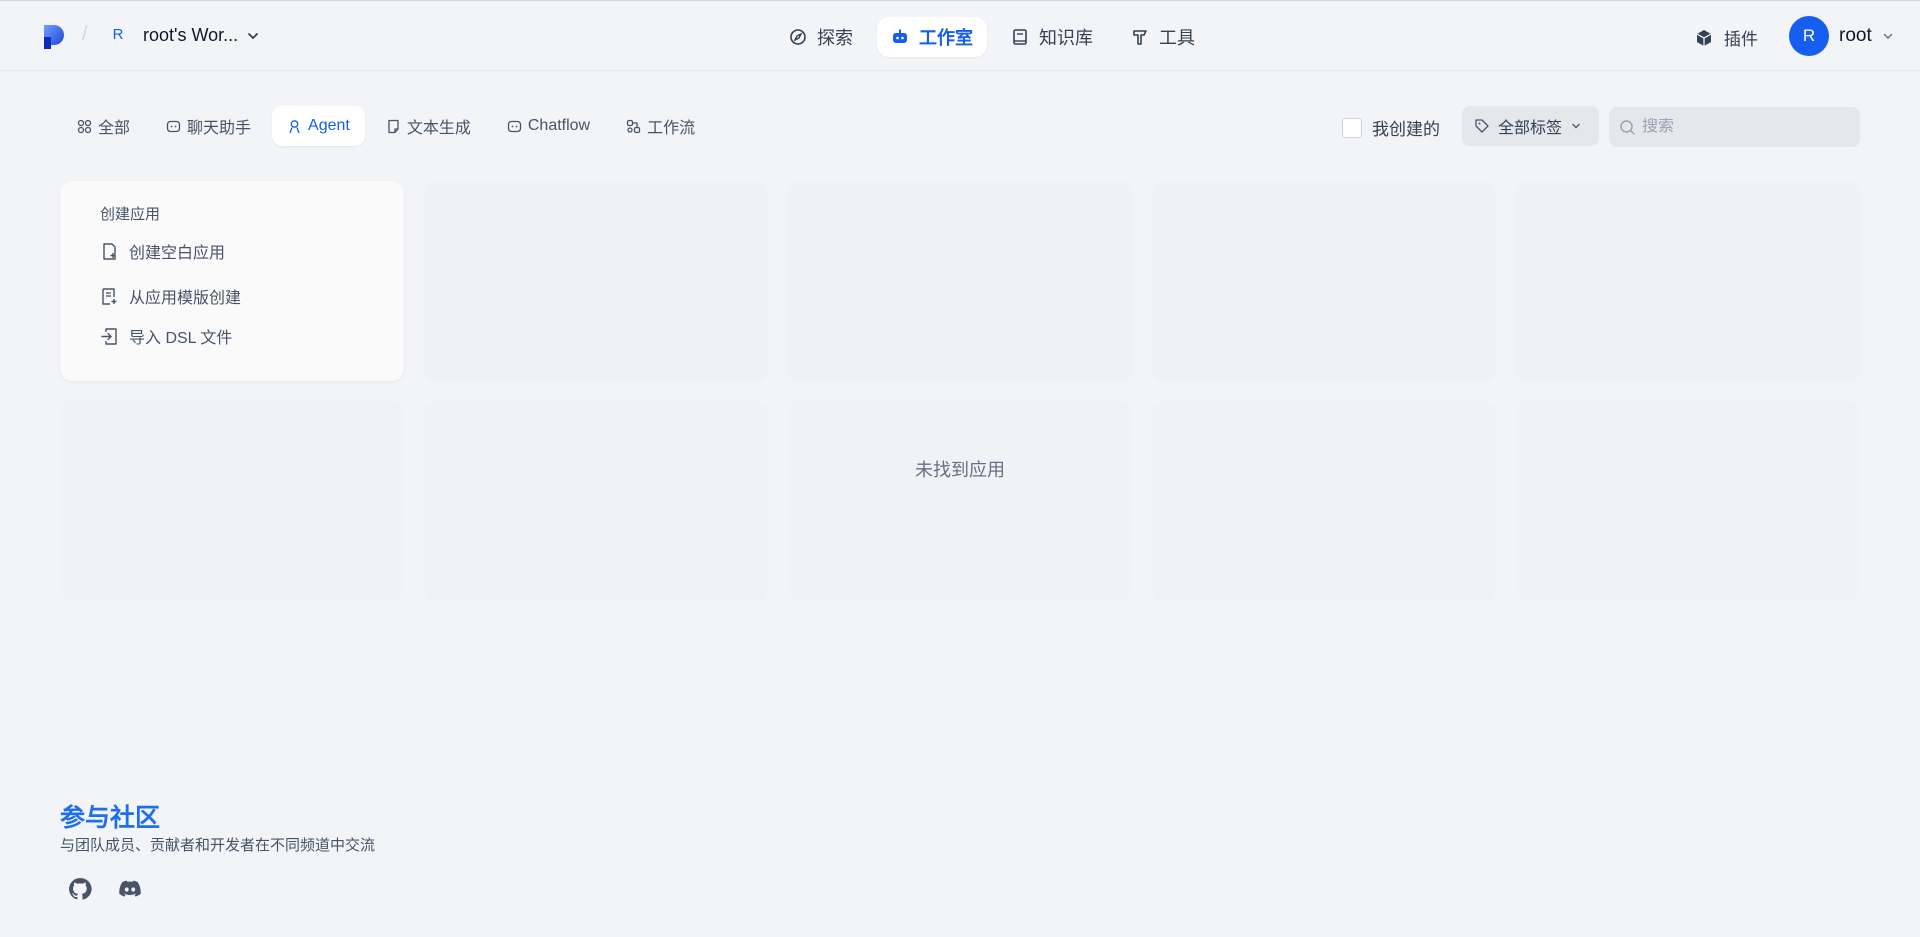  I want to click on document-icon, so click(393, 126).